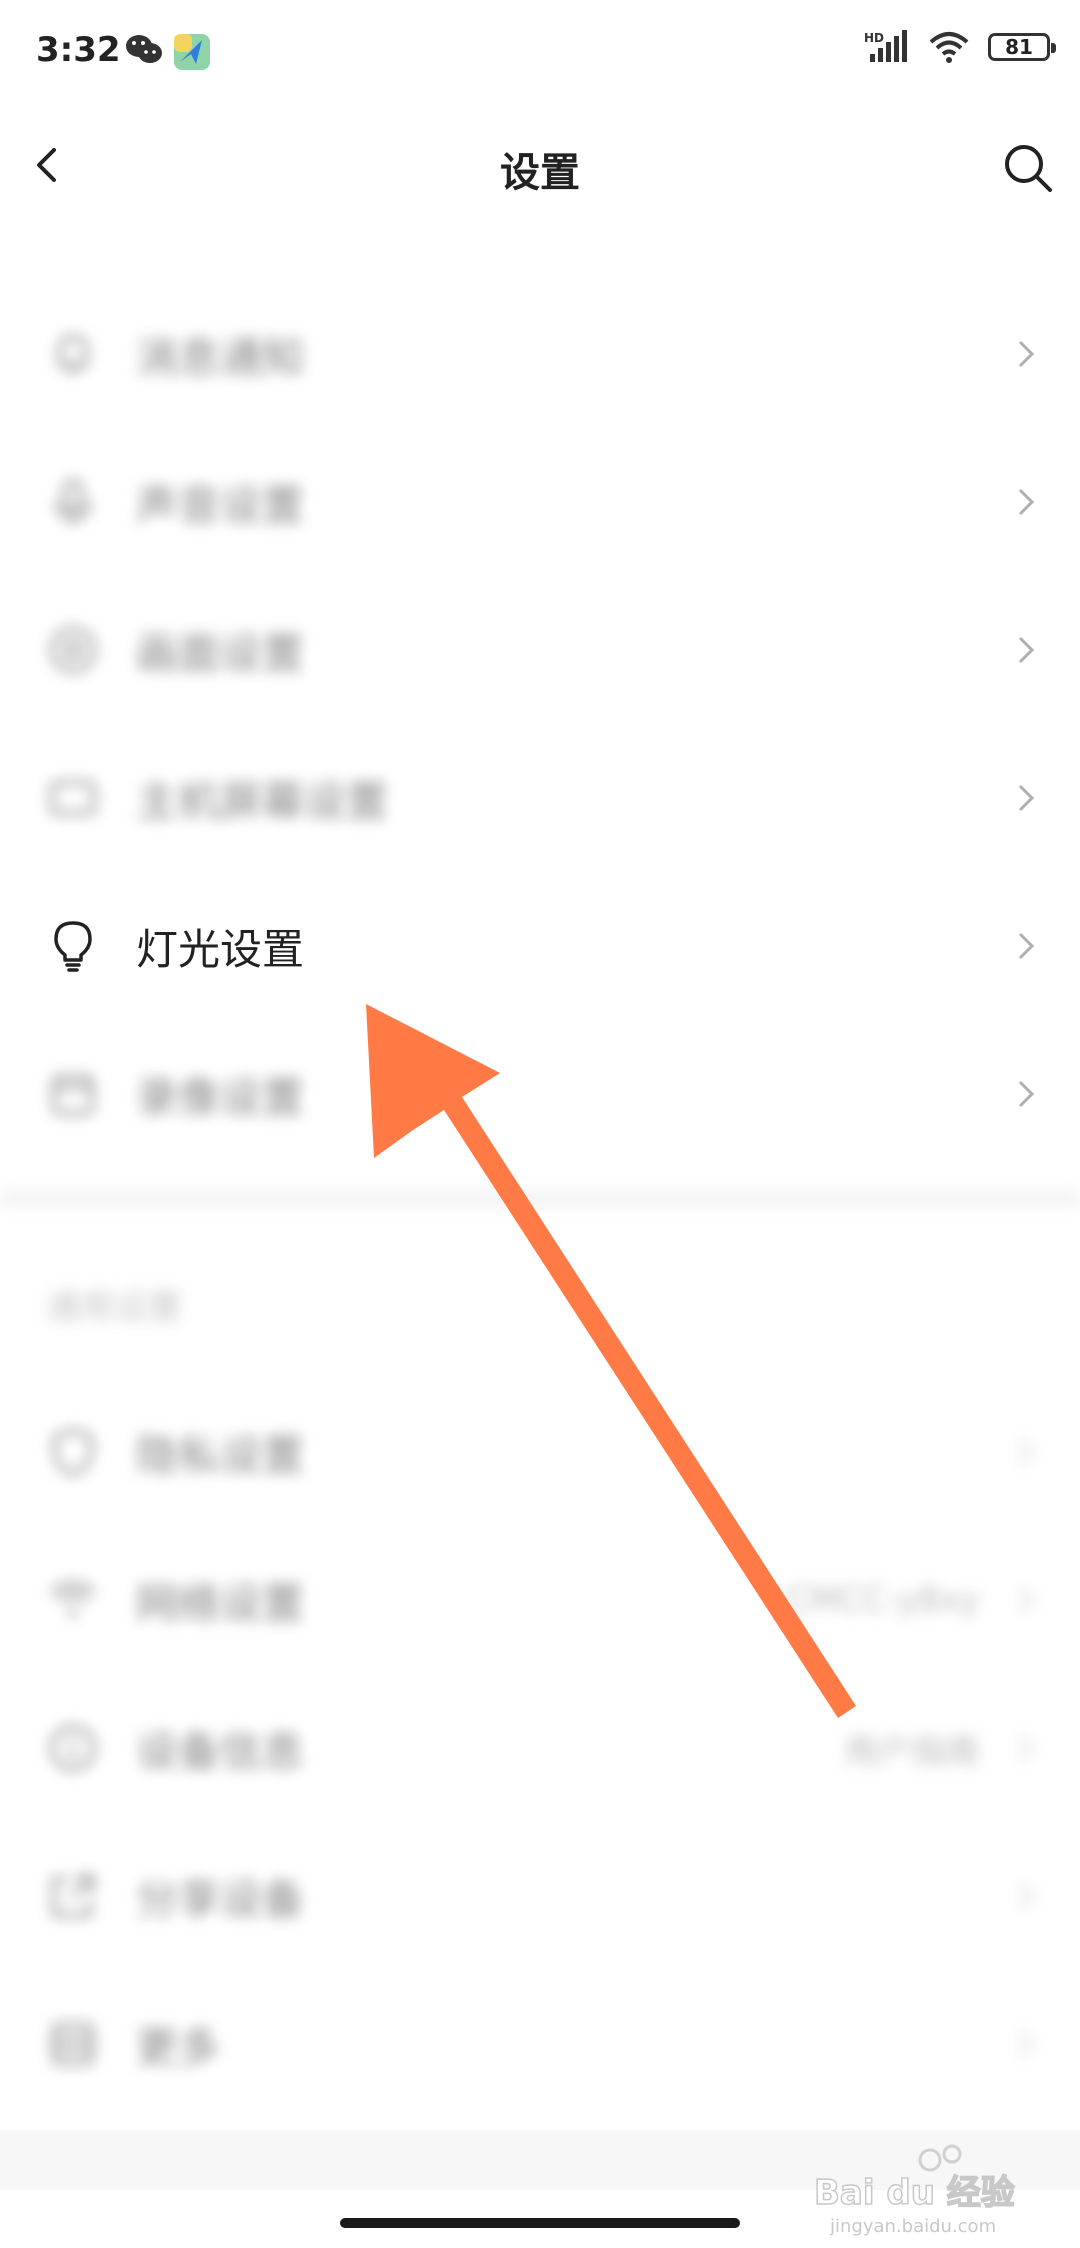  What do you see at coordinates (73, 1748) in the screenshot?
I see `info-icon` at bounding box center [73, 1748].